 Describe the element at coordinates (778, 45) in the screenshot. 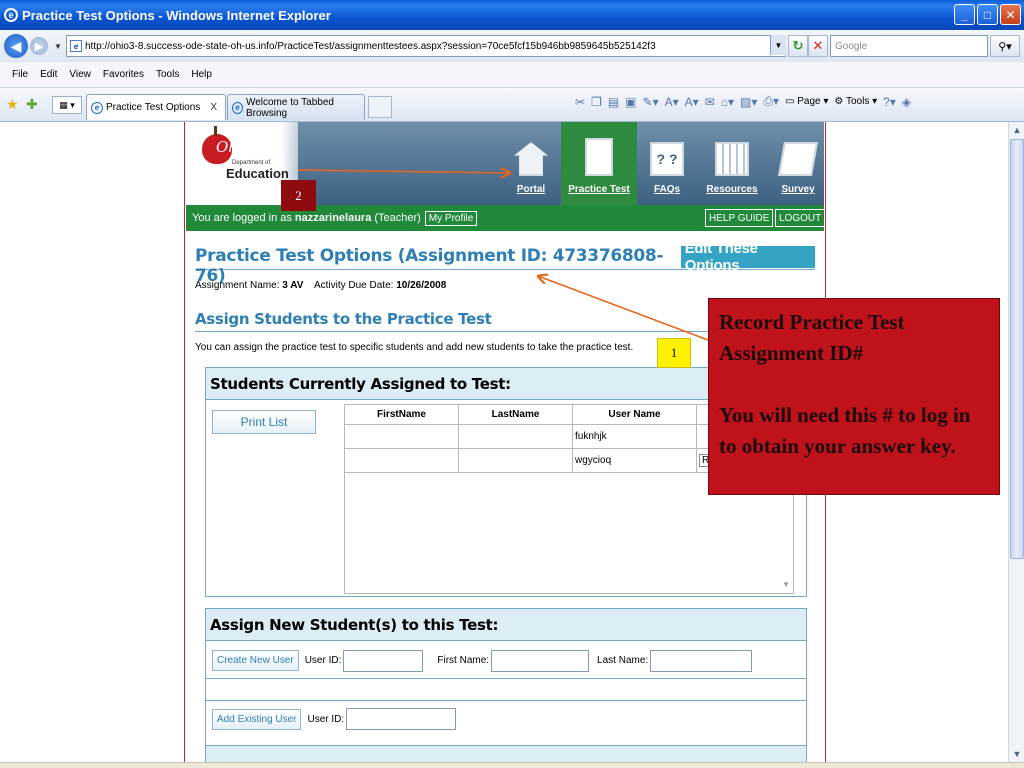

I see `address-dropdown-icon: ▼` at that location.